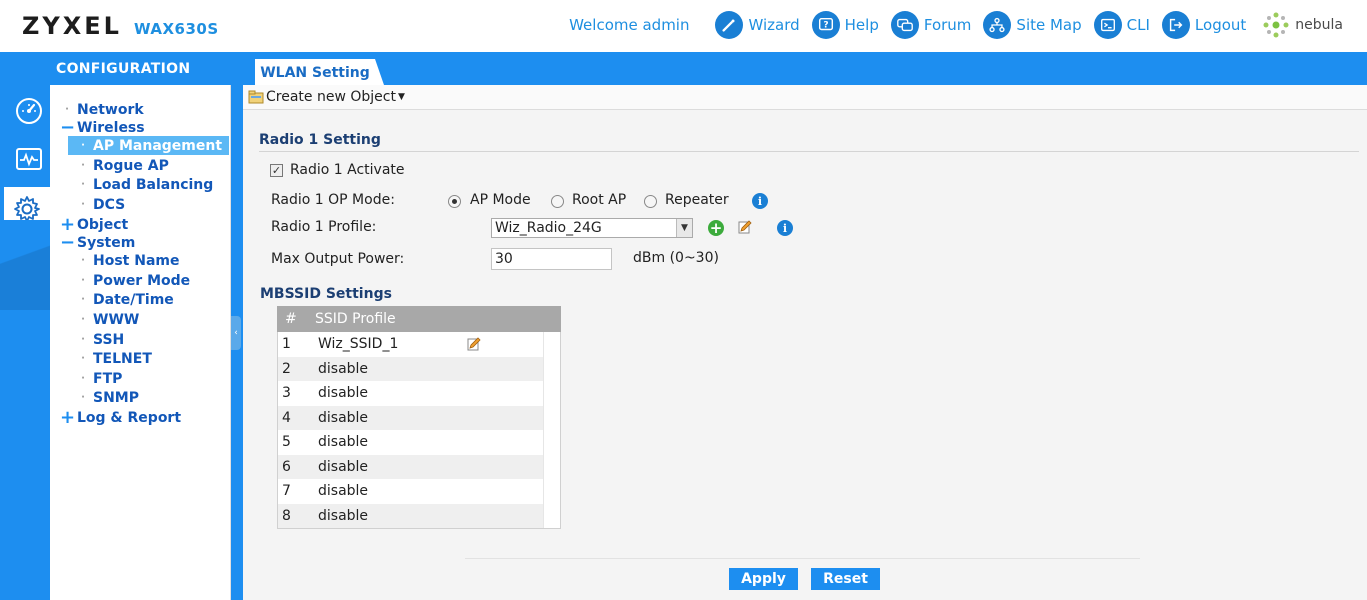 The image size is (1367, 600). Describe the element at coordinates (676, 258) in the screenshot. I see `max-power-unit: dBm (0~30)` at that location.